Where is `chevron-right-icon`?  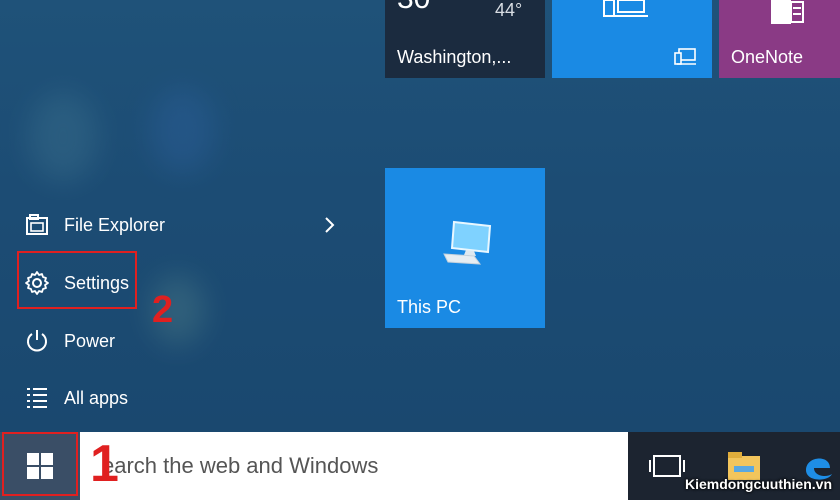 chevron-right-icon is located at coordinates (330, 225).